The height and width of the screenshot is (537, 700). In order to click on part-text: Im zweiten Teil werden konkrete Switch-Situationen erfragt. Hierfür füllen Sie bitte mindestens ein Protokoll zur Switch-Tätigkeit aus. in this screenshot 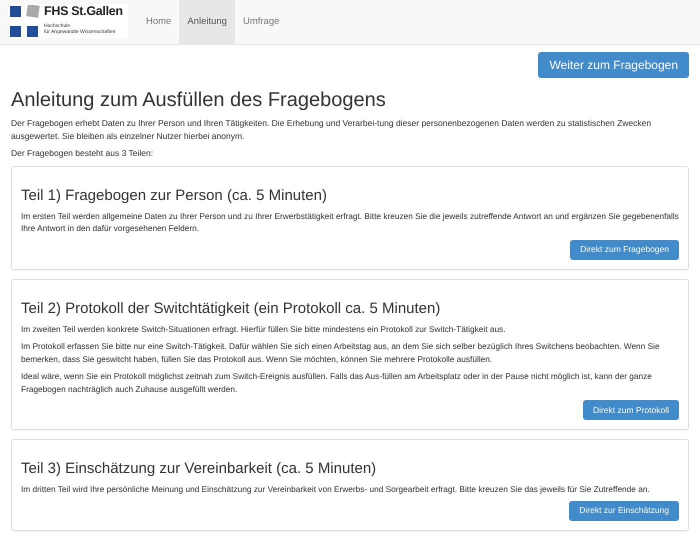, I will do `click(264, 328)`.